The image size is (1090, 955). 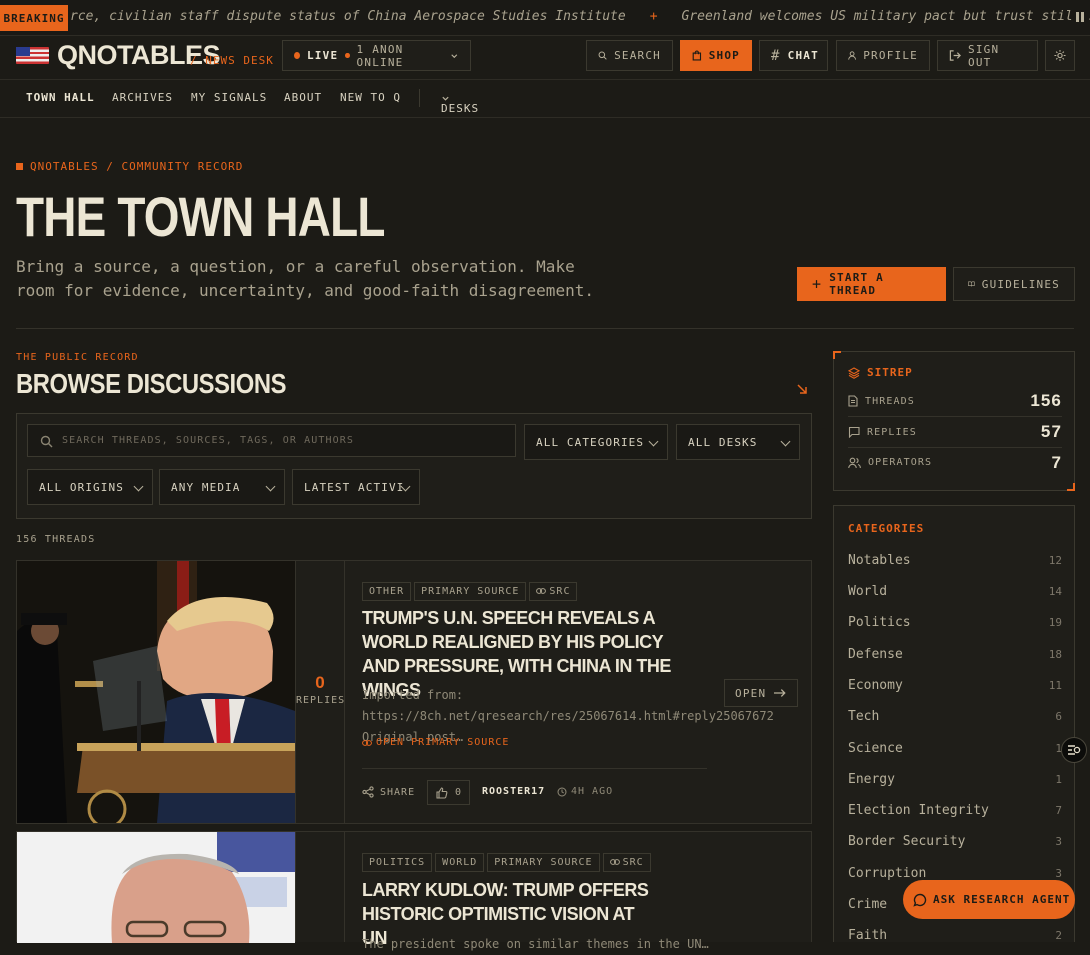 I want to click on breadcrumb: QNOTABLES / COMMUNITY RECORD, so click(x=129, y=166).